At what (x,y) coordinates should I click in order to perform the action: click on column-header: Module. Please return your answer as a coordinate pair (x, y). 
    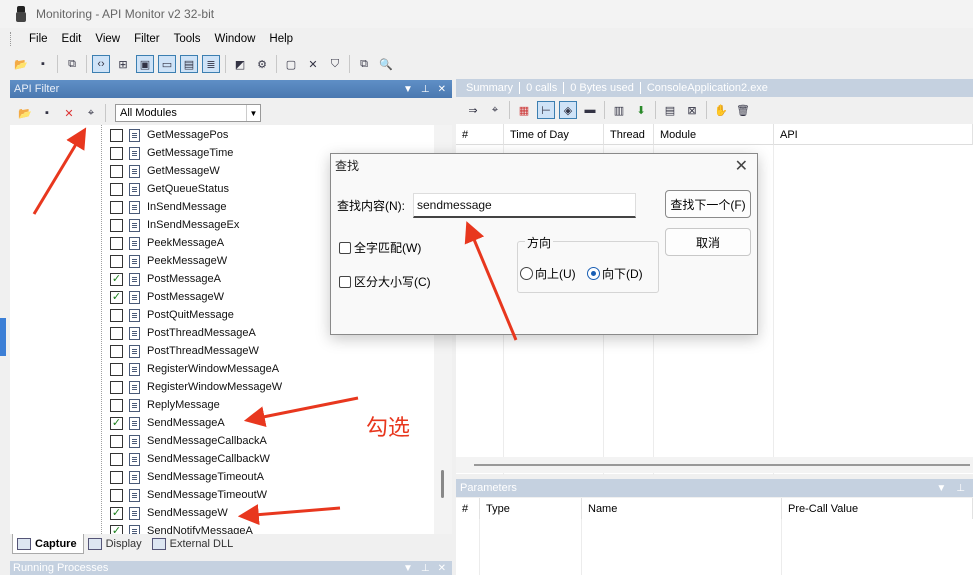
    Looking at the image, I should click on (714, 134).